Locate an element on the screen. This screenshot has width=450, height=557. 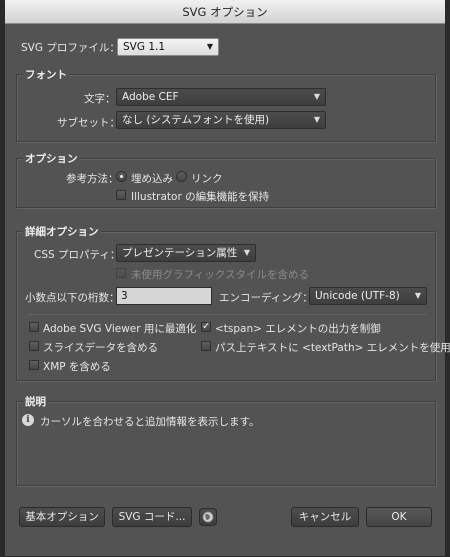
ok-button: OK is located at coordinates (399, 517).